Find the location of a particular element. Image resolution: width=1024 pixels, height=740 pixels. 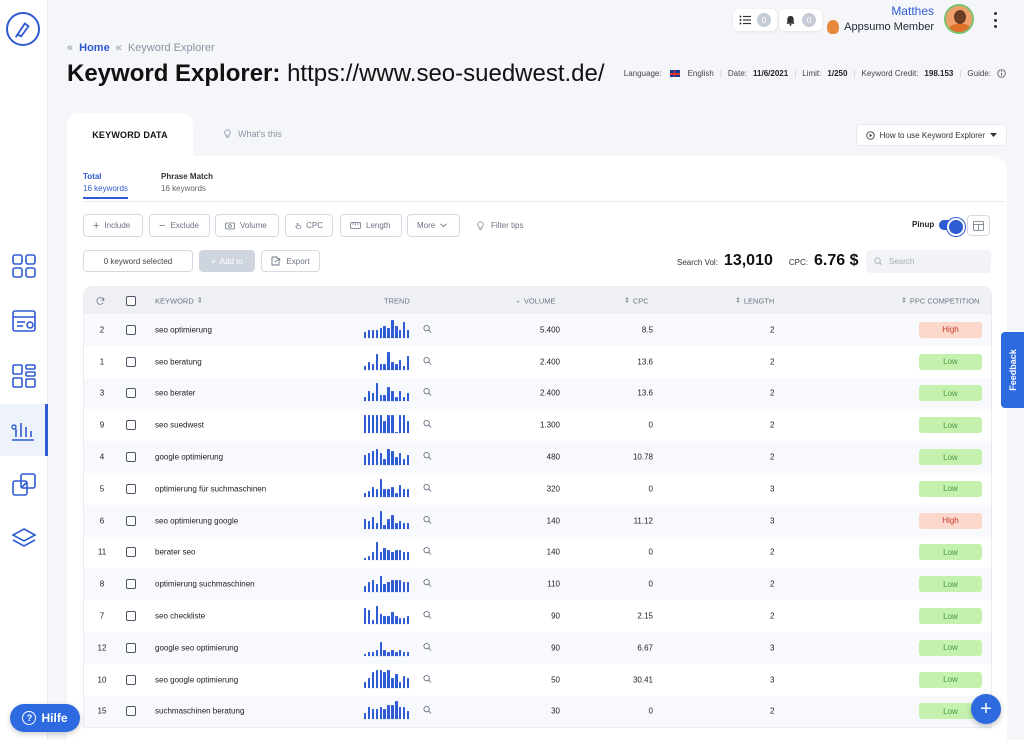

filter-tips-link: Filter tips is located at coordinates (499, 225).